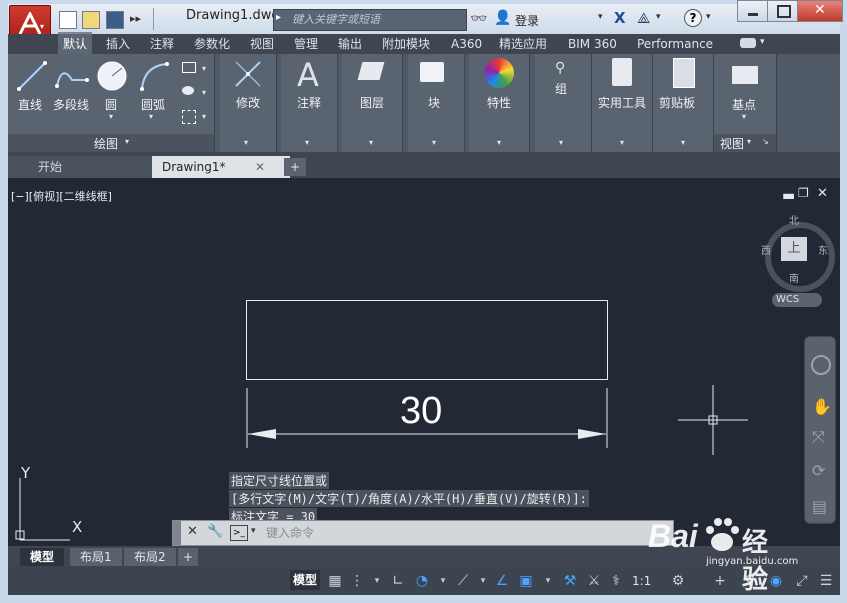 Image resolution: width=847 pixels, height=603 pixels. I want to click on minimize-button, so click(753, 11).